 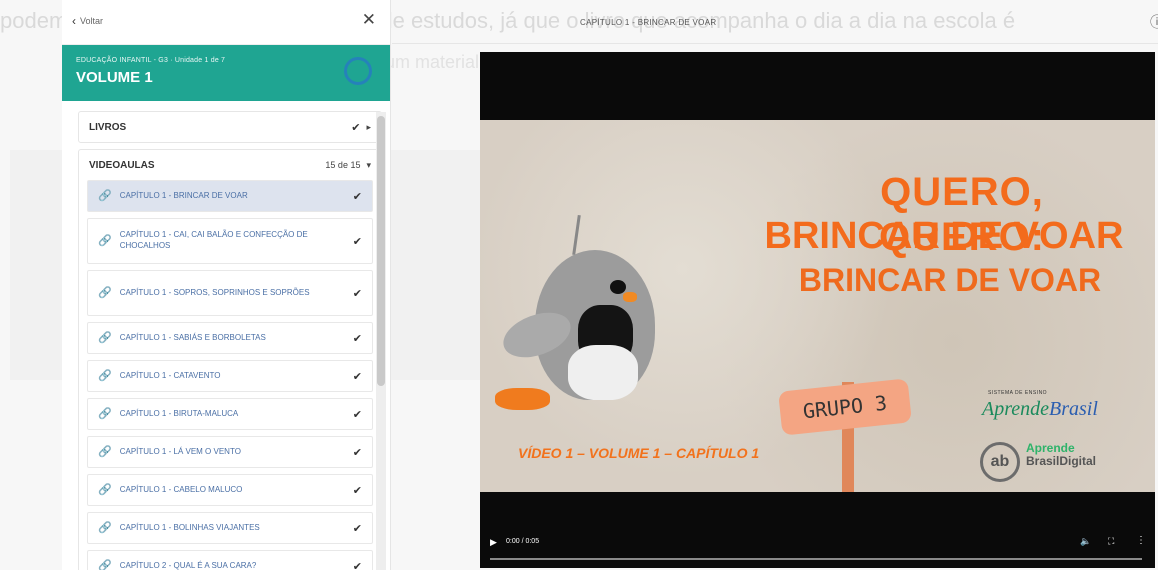 What do you see at coordinates (639, 453) in the screenshot?
I see `video-caption: VÍDEO 1 – VOLUME 1 – CAPÍTULO 1` at bounding box center [639, 453].